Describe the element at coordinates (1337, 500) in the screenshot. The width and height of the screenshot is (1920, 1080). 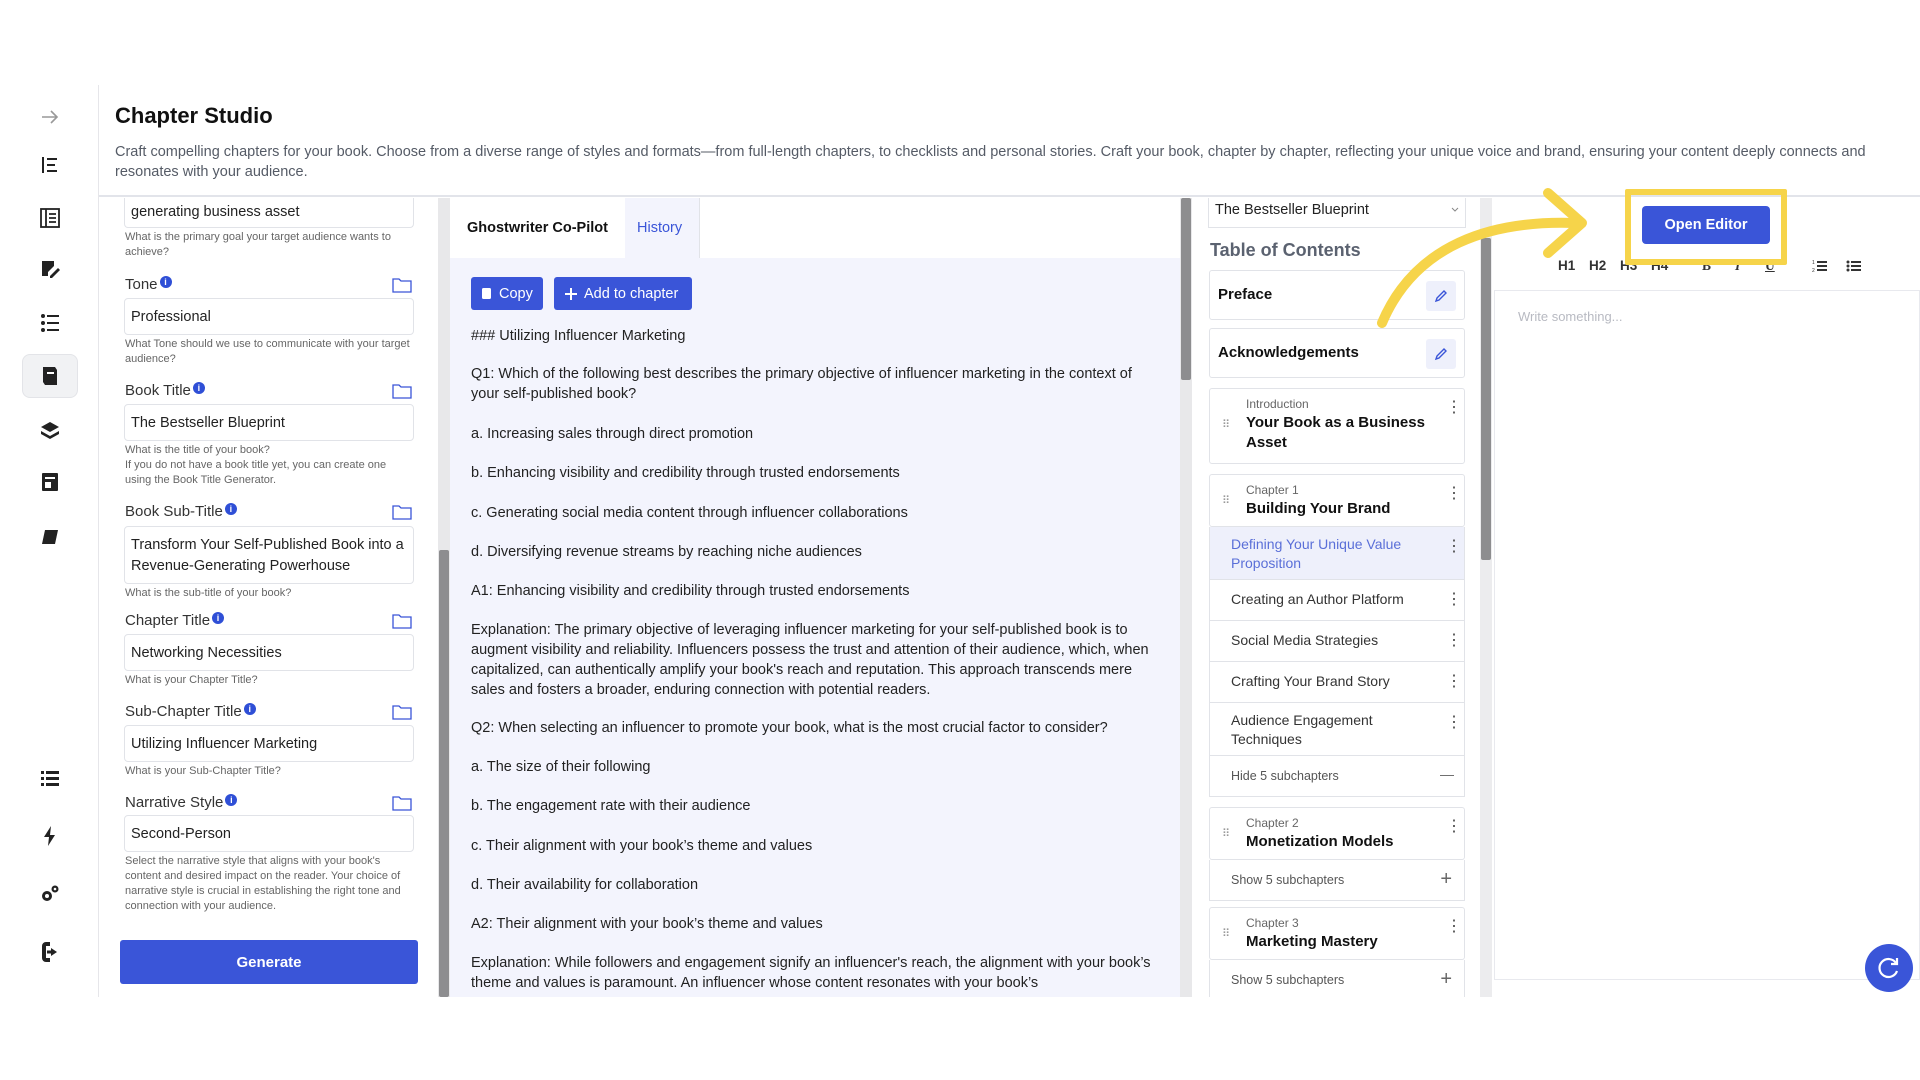
I see `toc-item-chapter-1: ⠿ Chapter 1 Building Your Brand ⋮` at that location.